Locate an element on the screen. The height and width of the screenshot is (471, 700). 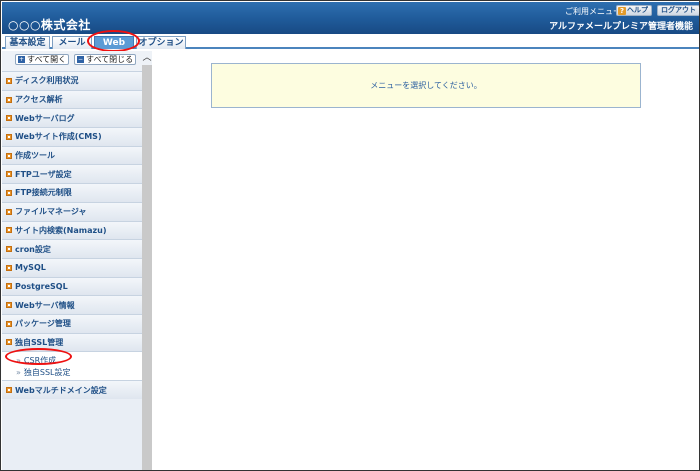
sidebar-item-file-manager: ファイルマネージャ is located at coordinates (72, 211).